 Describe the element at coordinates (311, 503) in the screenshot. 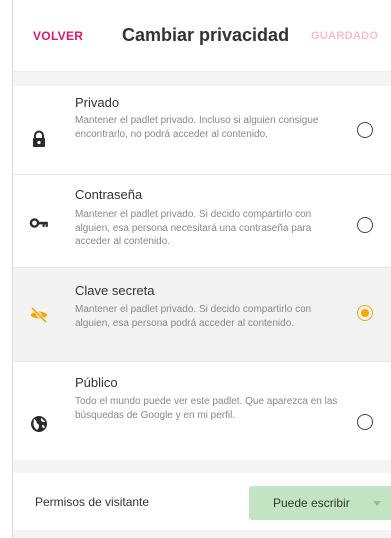

I see `visitor-permissions-value: Puede escribir` at that location.